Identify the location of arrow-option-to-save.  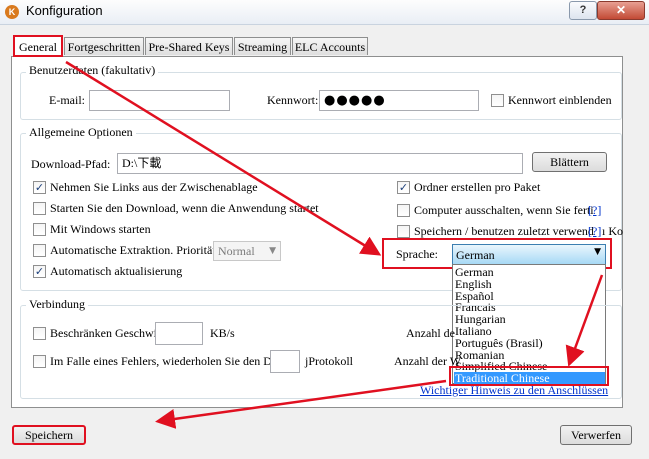
(301, 404).